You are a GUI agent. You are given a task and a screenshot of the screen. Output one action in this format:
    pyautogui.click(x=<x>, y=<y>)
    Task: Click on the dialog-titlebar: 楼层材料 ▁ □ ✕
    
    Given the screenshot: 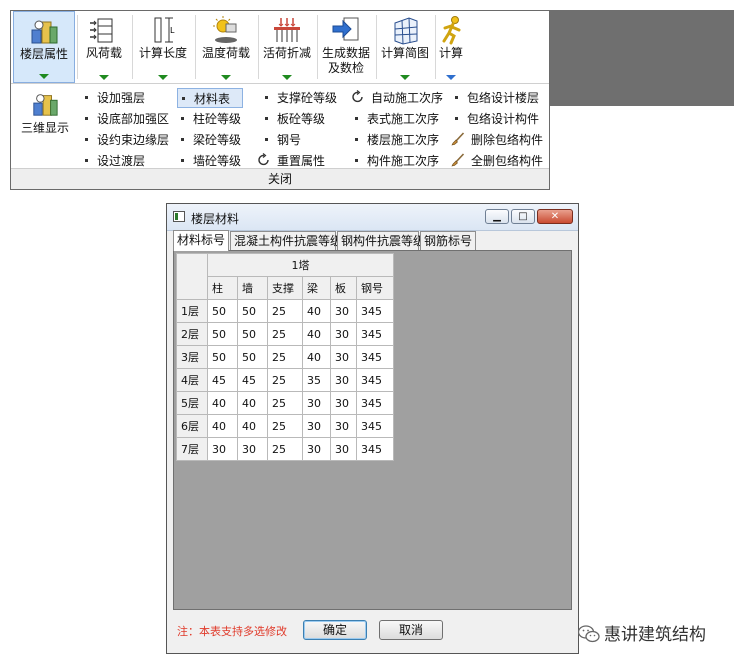 What is the action you would take?
    pyautogui.click(x=372, y=217)
    